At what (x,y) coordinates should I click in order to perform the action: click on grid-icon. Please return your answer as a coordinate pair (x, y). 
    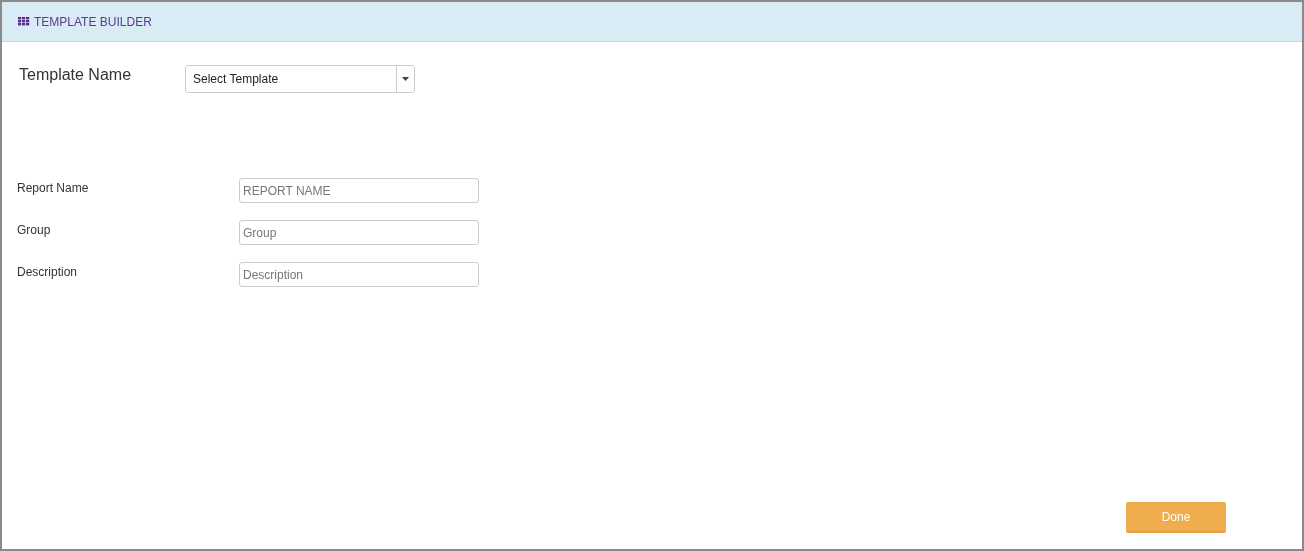
    Looking at the image, I should click on (24, 21).